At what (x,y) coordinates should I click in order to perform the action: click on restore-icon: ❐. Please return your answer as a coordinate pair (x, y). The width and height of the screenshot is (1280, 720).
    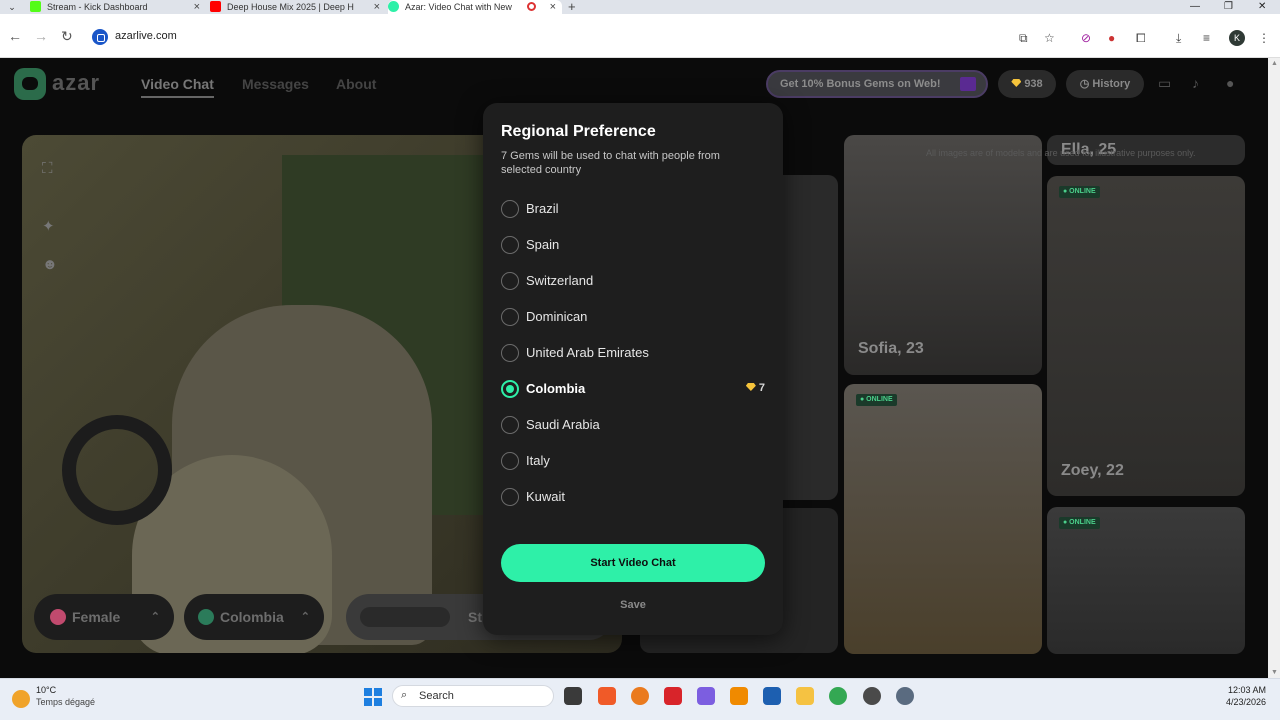
    Looking at the image, I should click on (1228, 7).